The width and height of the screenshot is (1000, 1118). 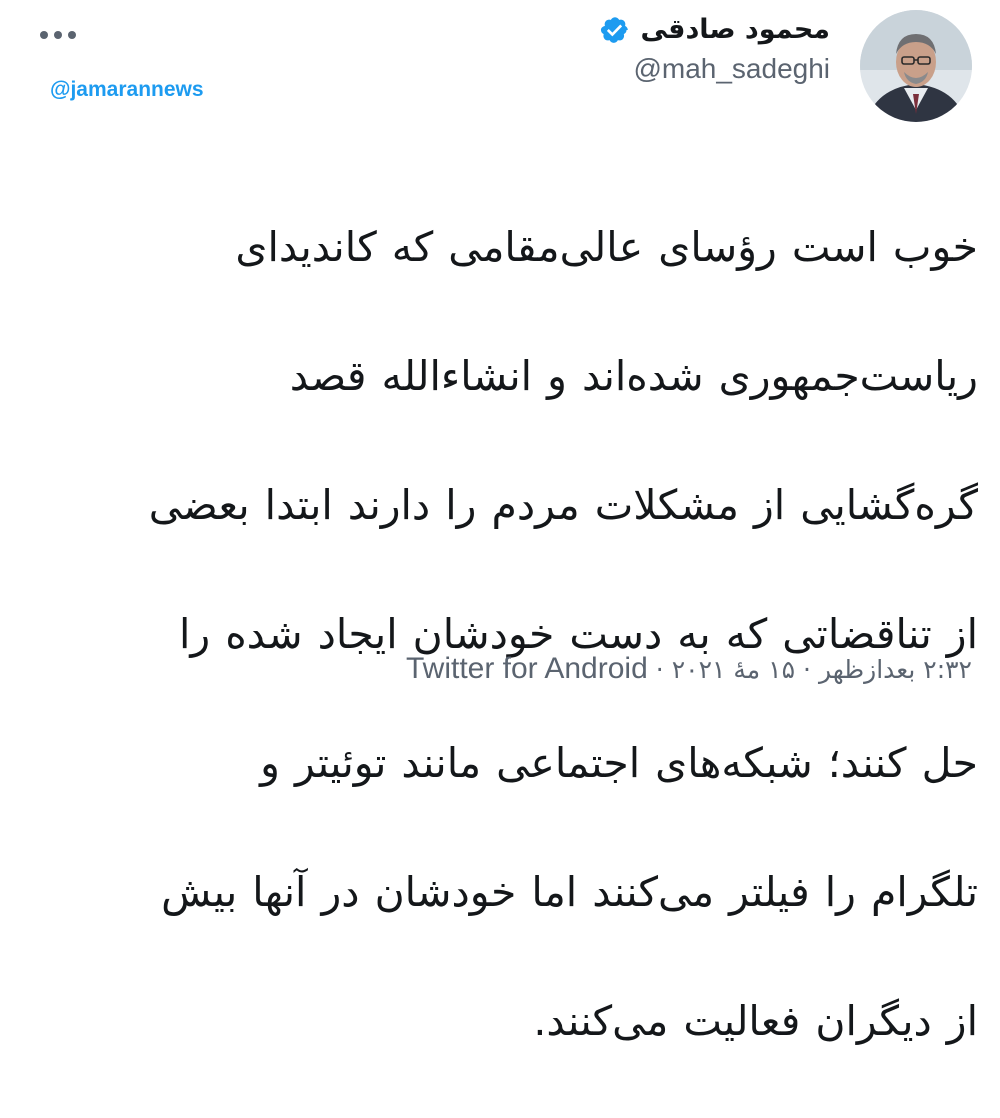 I want to click on tweet-text-line: از دیگران فعالیت می‌کنند., so click(x=755, y=1020).